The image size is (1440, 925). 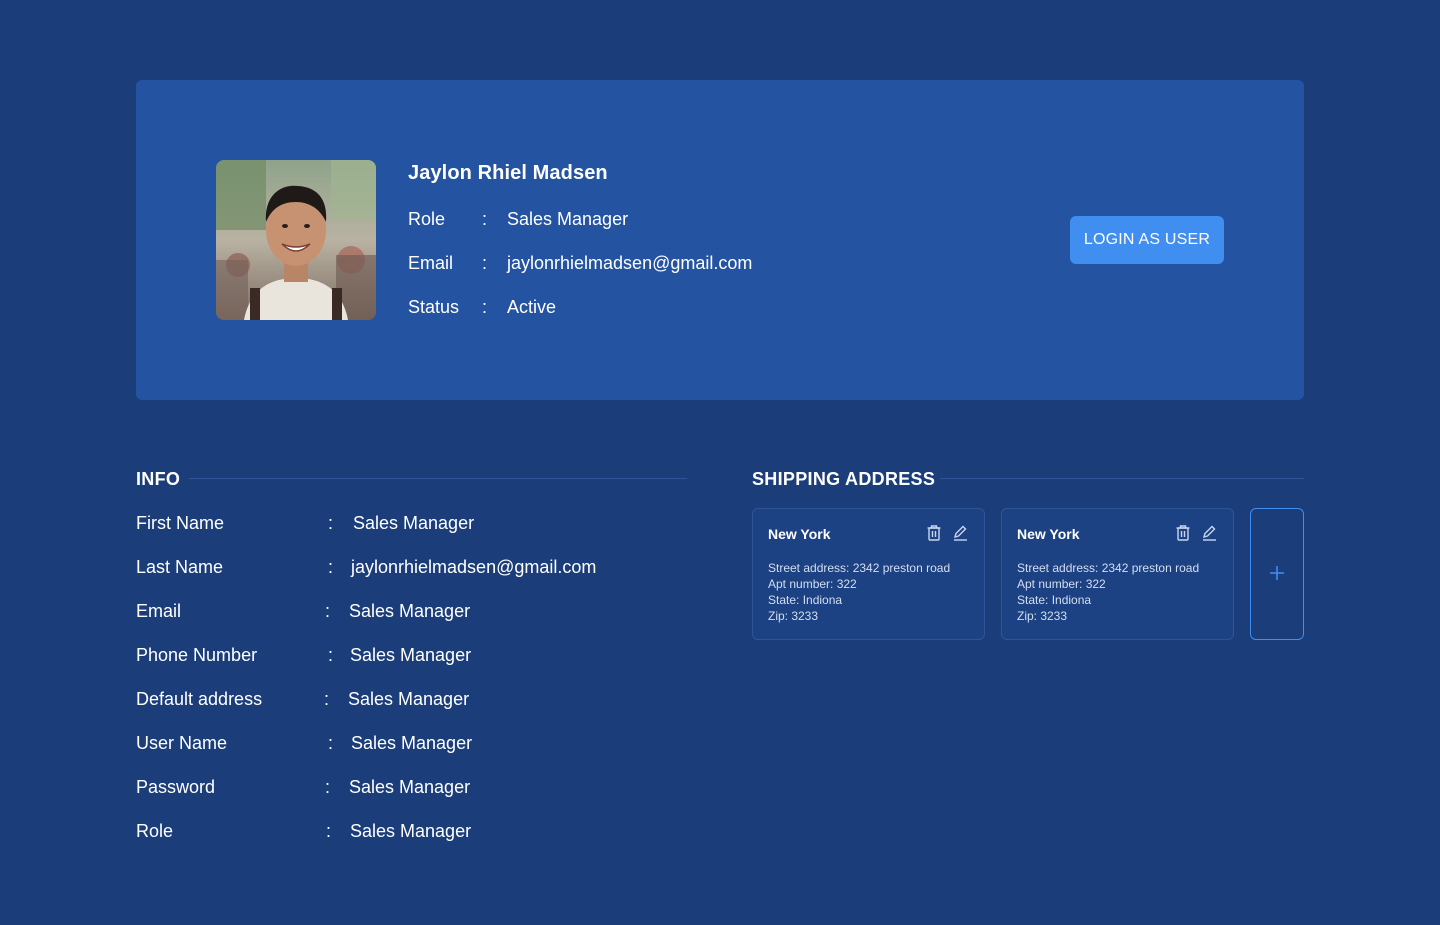 I want to click on info-row-first-name: First Name : Sales Manager, so click(x=416, y=523).